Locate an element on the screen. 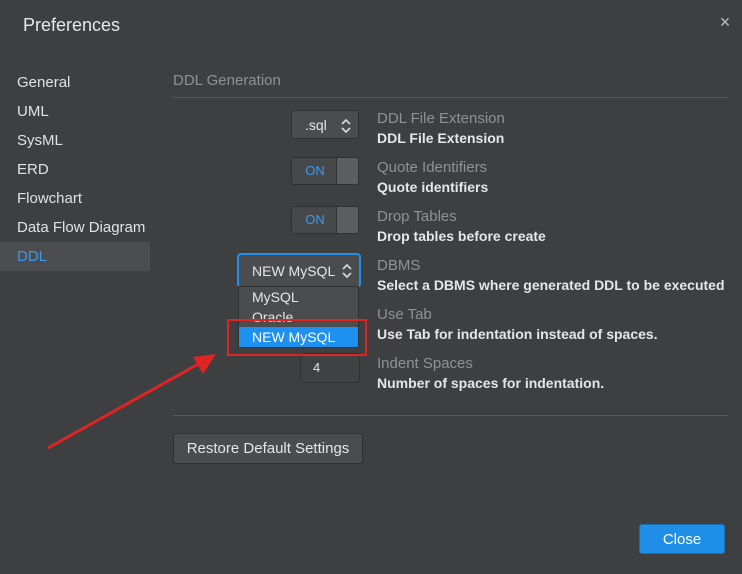 The height and width of the screenshot is (574, 742). section-title: DDL Generation is located at coordinates (227, 80).